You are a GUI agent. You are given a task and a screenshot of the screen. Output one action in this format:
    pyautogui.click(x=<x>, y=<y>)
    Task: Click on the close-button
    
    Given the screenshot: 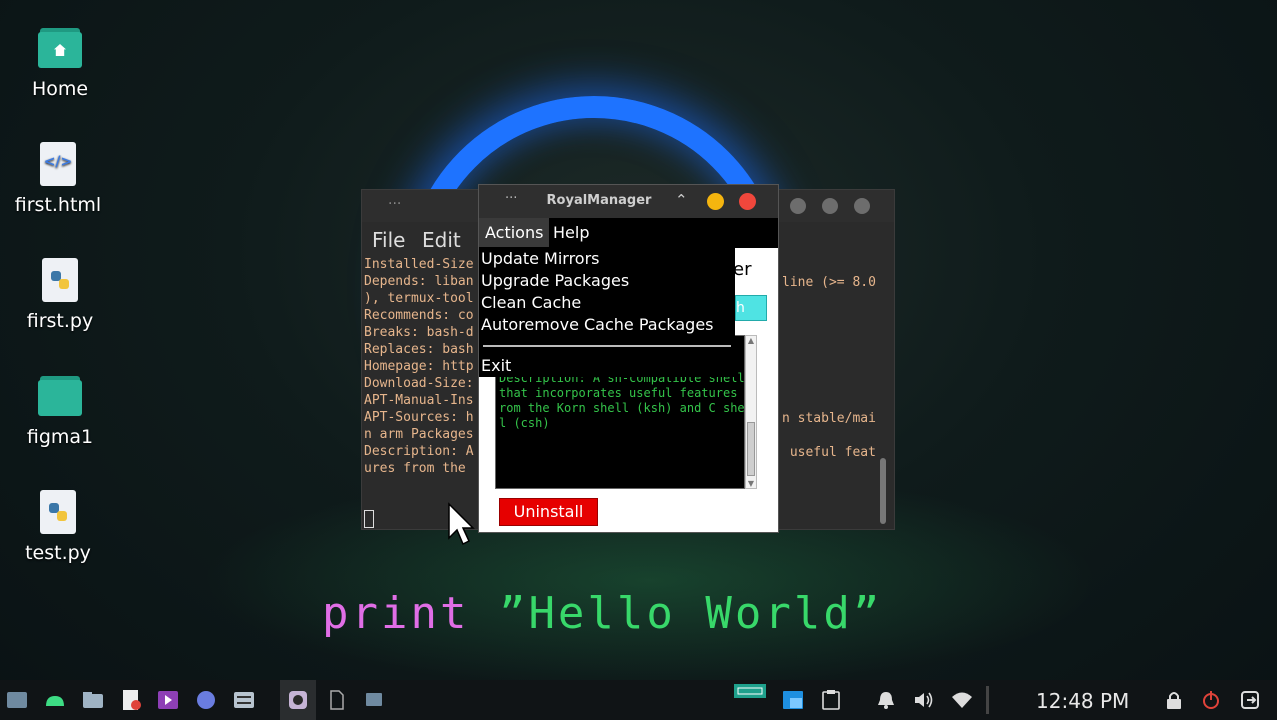 What is the action you would take?
    pyautogui.click(x=747, y=201)
    